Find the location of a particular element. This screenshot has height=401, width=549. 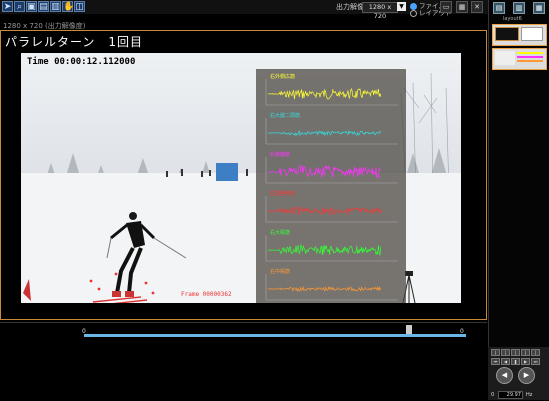

image-icon: ▤ is located at coordinates (43, 6).